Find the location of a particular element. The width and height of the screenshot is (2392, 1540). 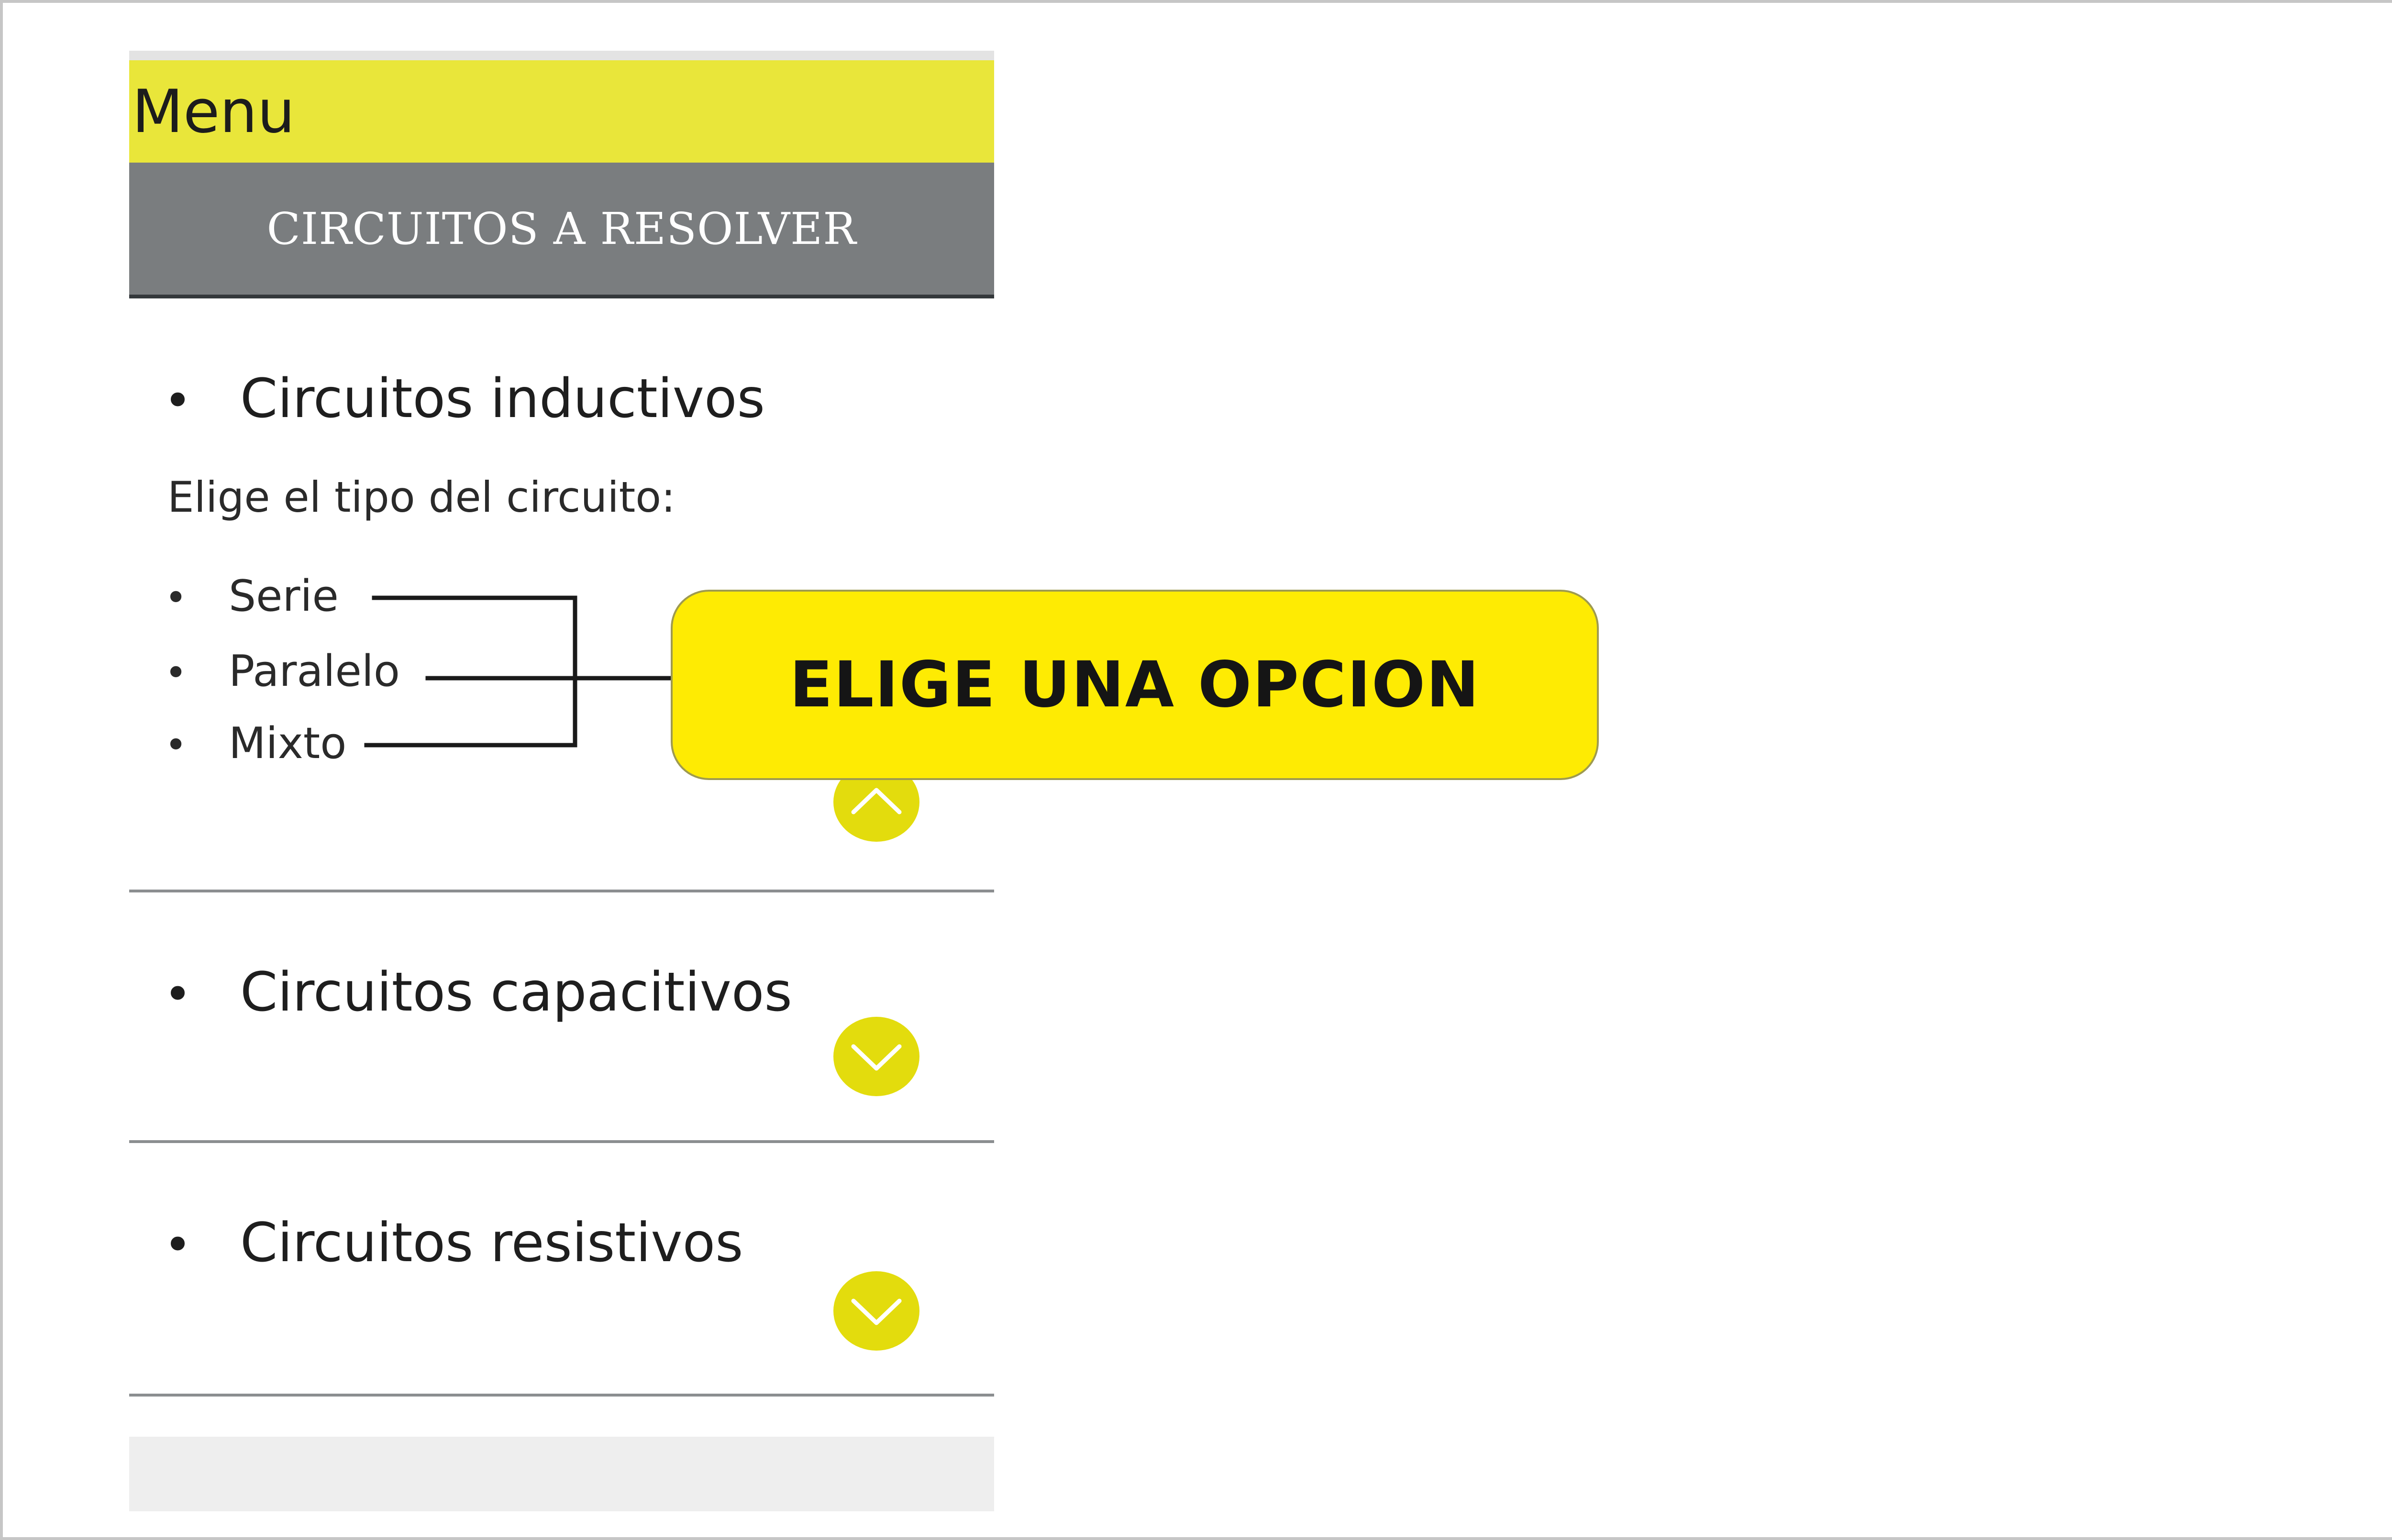

section-header: CIRCUITOS A RESOLVER is located at coordinates (561, 230).